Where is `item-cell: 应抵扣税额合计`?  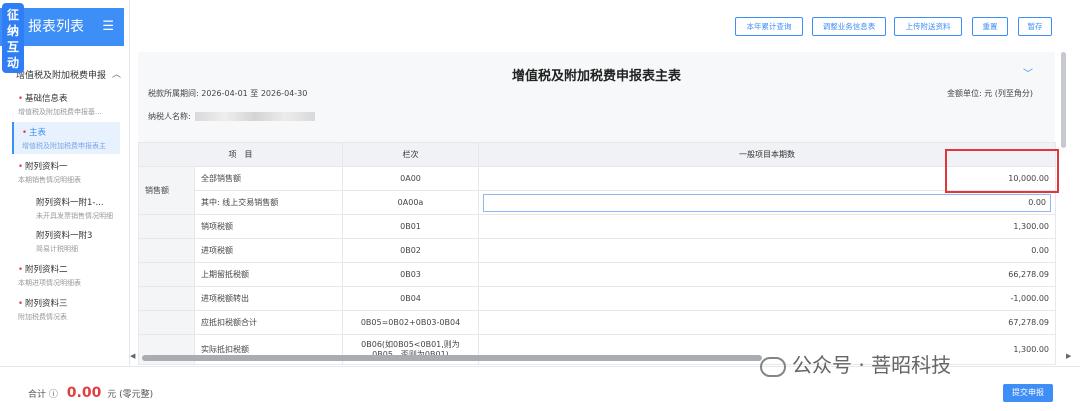 item-cell: 应抵扣税额合计 is located at coordinates (268, 322).